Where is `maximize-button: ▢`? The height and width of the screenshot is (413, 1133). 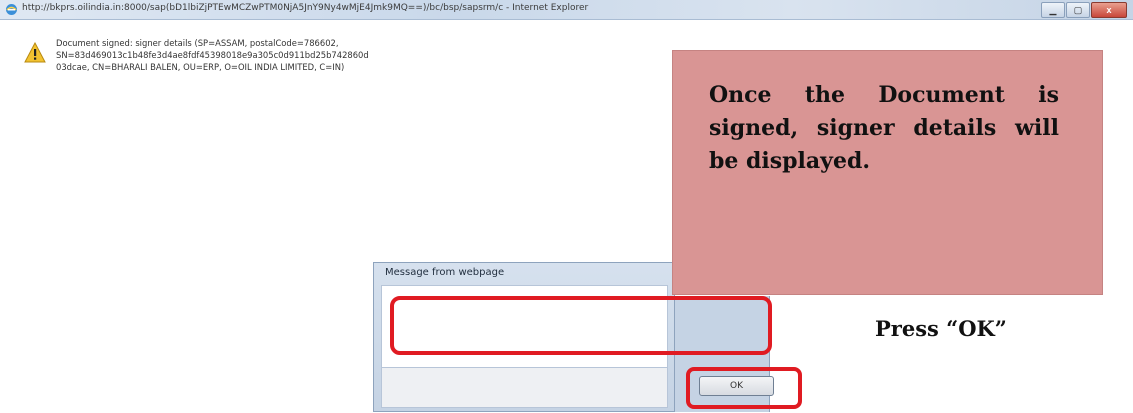 maximize-button: ▢ is located at coordinates (1078, 10).